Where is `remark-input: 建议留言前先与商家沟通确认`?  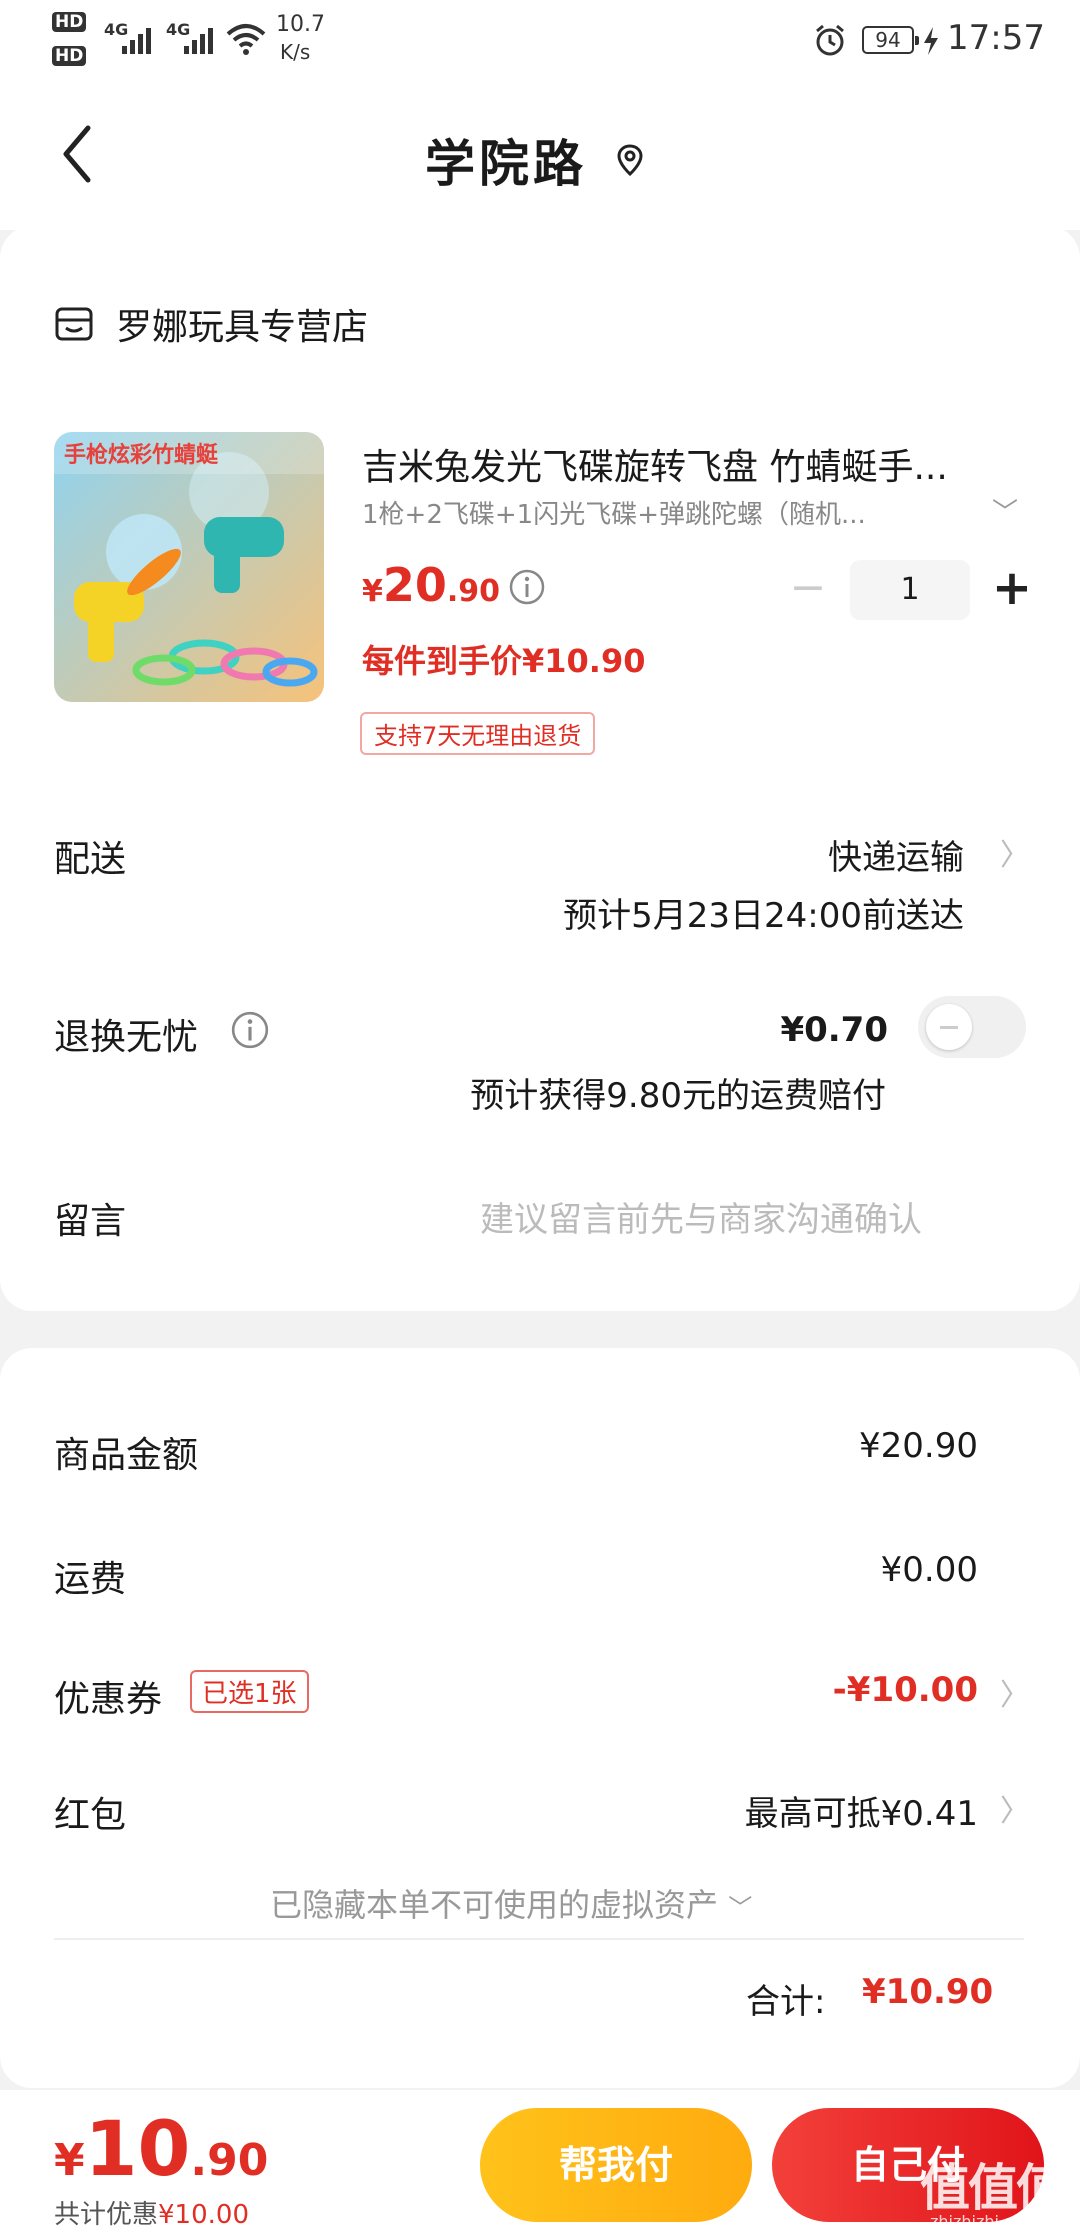
remark-input: 建议留言前先与商家沟通确认 is located at coordinates (701, 1216).